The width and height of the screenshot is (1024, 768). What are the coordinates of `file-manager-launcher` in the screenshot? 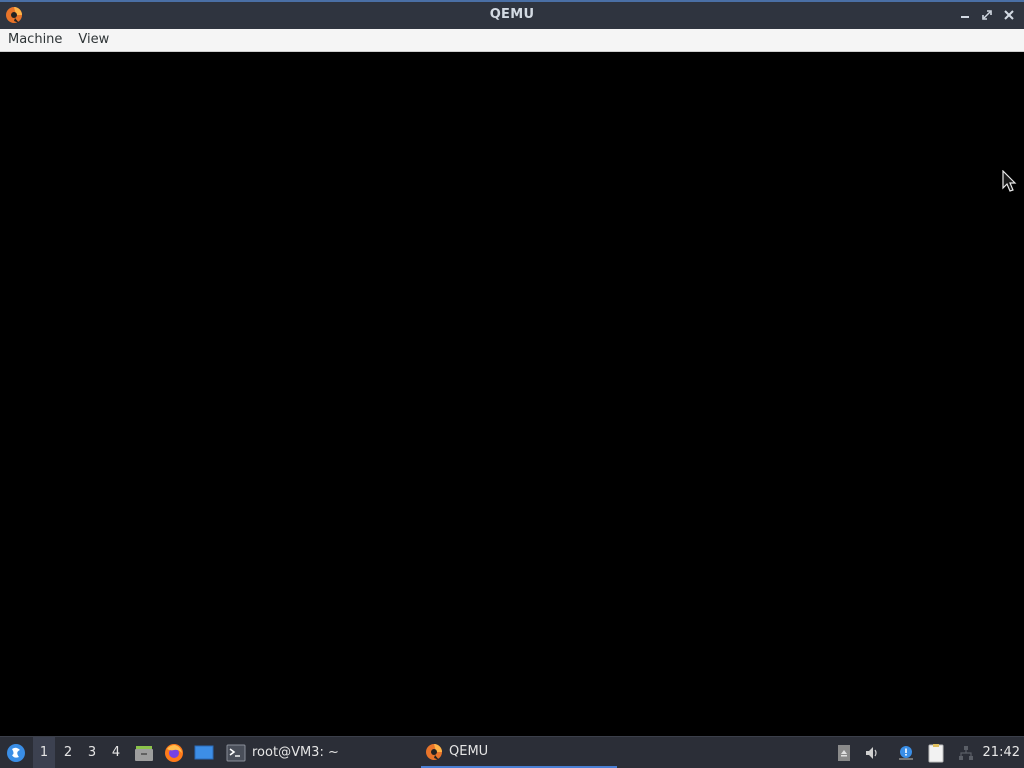 It's located at (144, 752).